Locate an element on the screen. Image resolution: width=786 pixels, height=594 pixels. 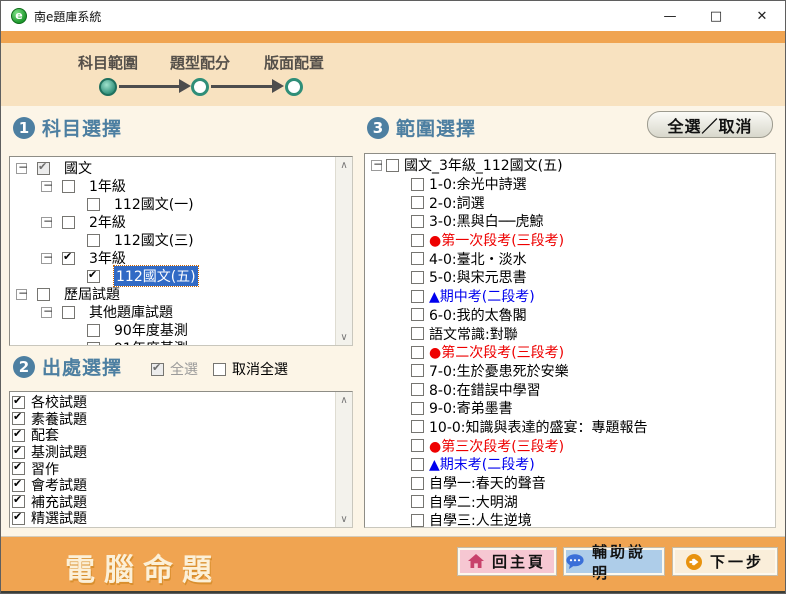
next-step-button: 下一步 is located at coordinates (725, 561).